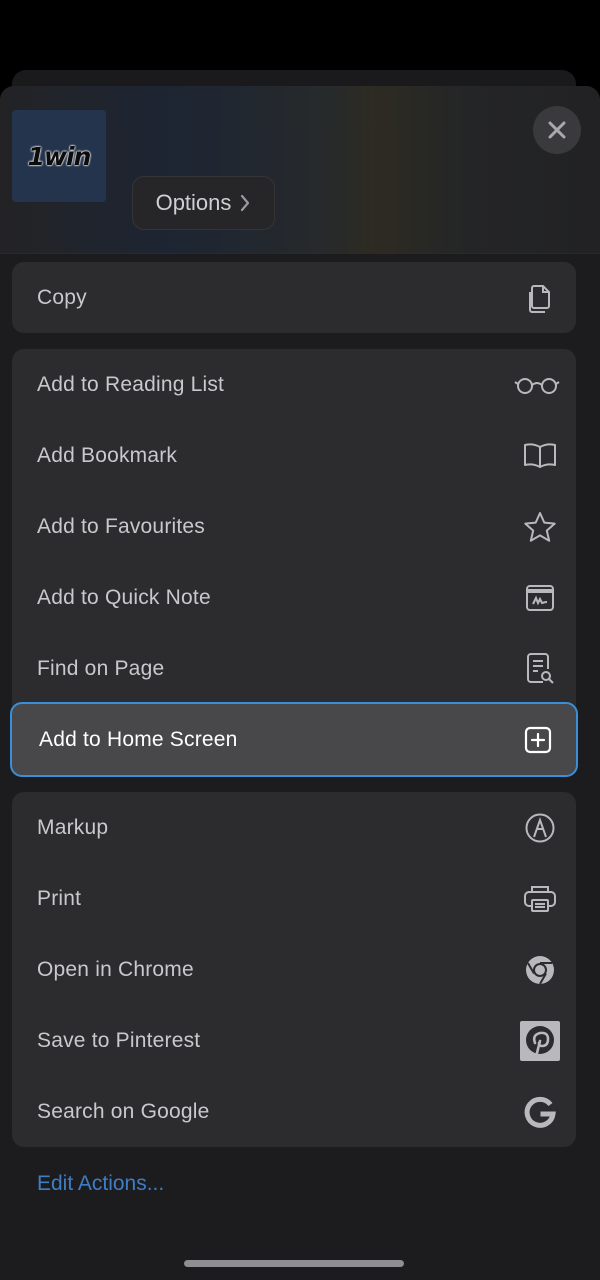 This screenshot has width=600, height=1280. I want to click on options-button: Options, so click(203, 203).